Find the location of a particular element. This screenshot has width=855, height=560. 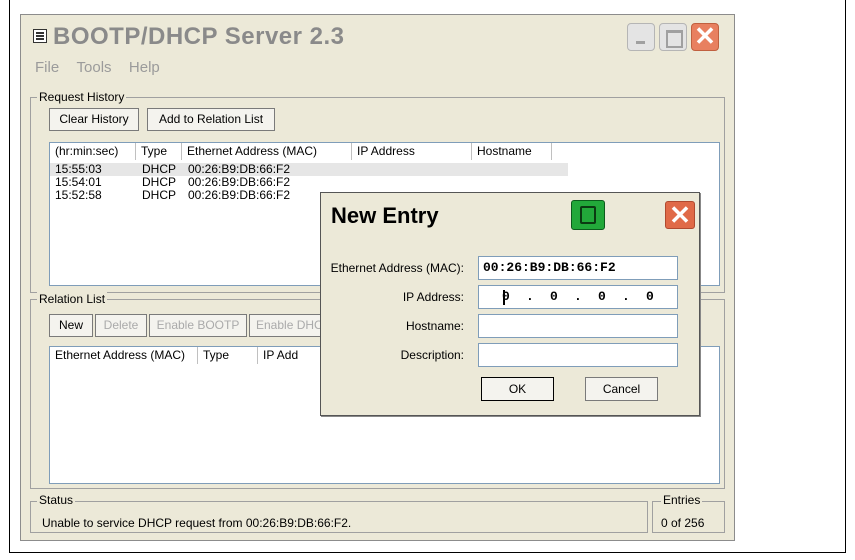

minimize-button is located at coordinates (641, 37).